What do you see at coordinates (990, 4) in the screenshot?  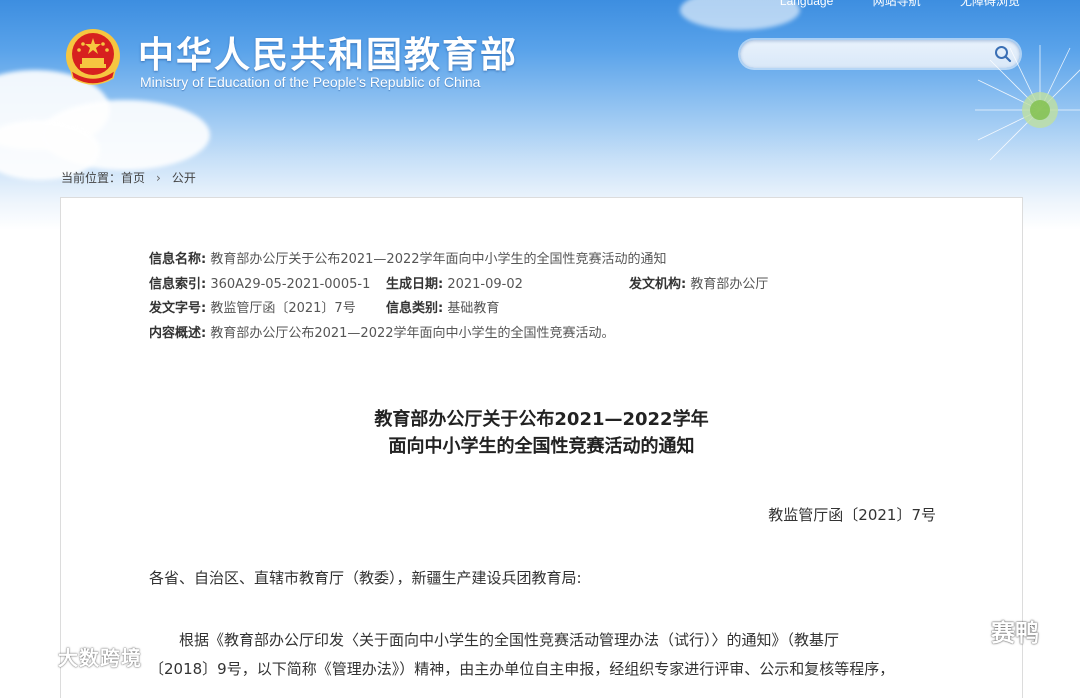 I see `accessibility-link: 无障碍浏览` at bounding box center [990, 4].